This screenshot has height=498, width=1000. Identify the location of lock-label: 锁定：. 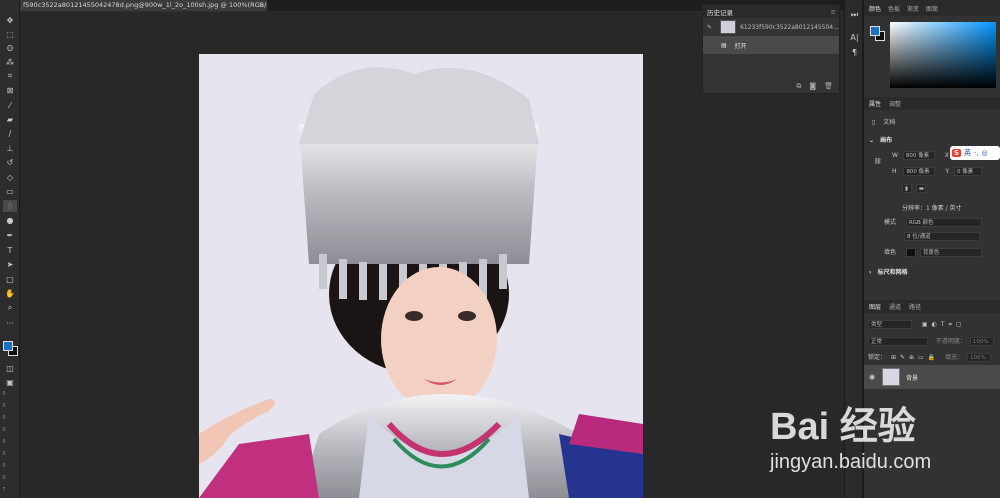
(877, 357).